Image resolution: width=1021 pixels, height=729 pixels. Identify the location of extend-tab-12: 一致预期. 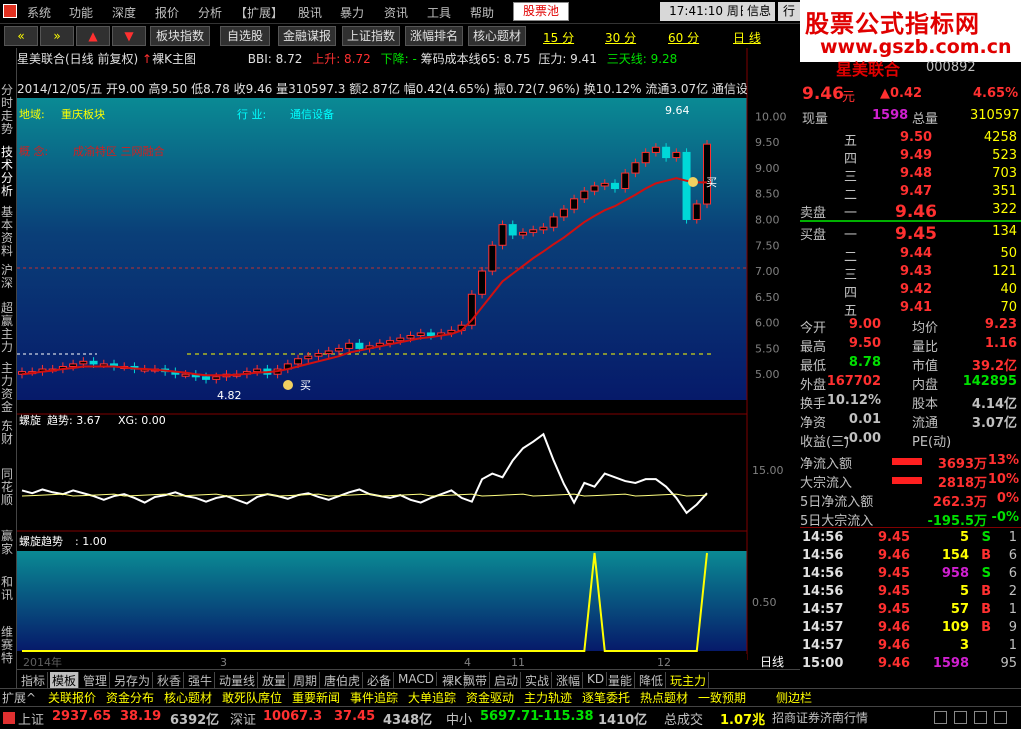
(722, 697).